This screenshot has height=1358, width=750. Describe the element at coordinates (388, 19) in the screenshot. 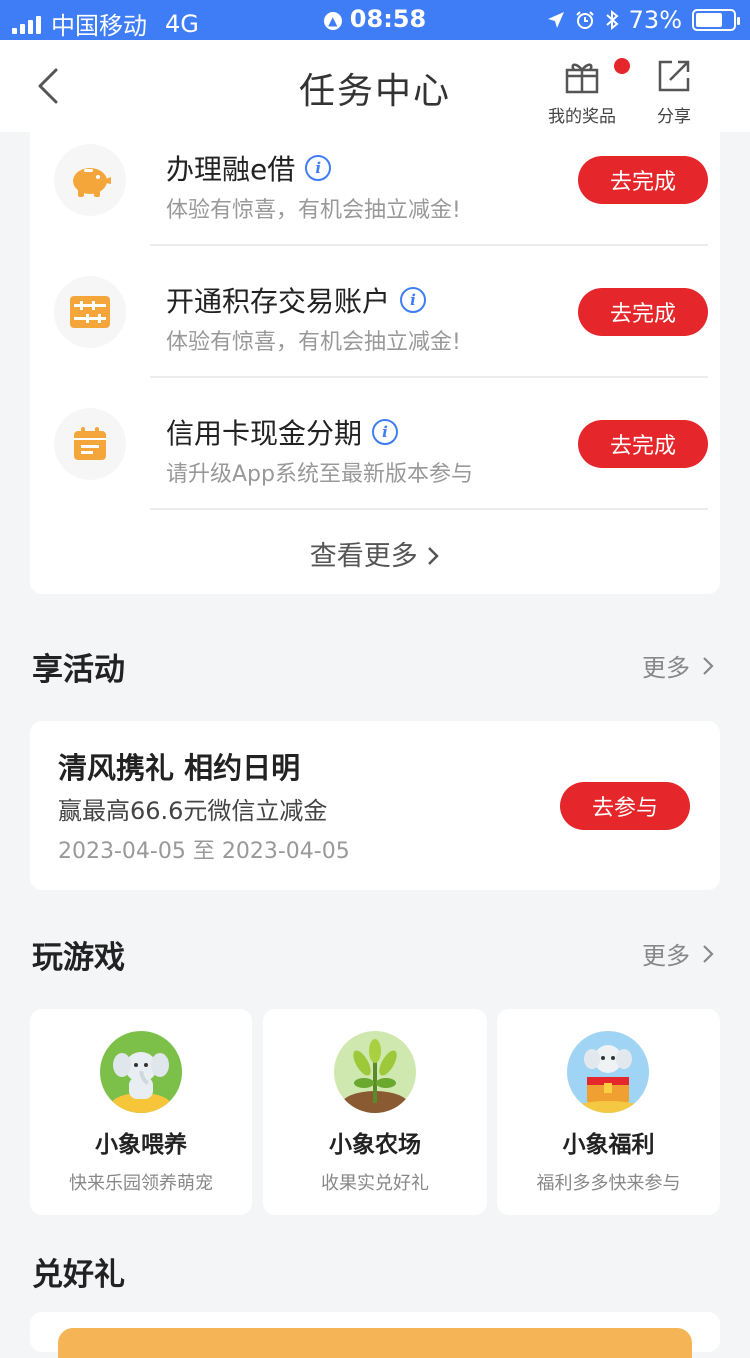

I see `time-label: 08:58` at that location.